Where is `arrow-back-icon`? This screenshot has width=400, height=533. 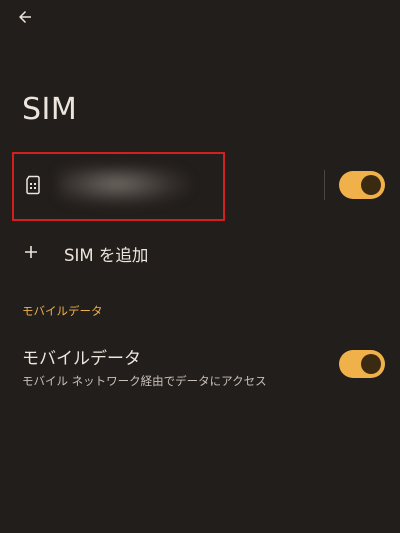
arrow-back-icon is located at coordinates (25, 19).